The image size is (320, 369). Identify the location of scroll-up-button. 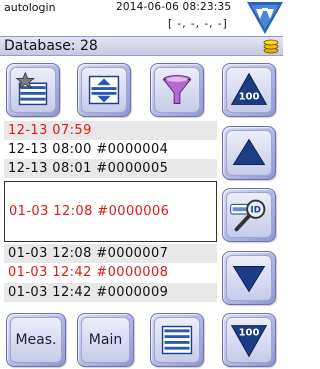
(249, 153).